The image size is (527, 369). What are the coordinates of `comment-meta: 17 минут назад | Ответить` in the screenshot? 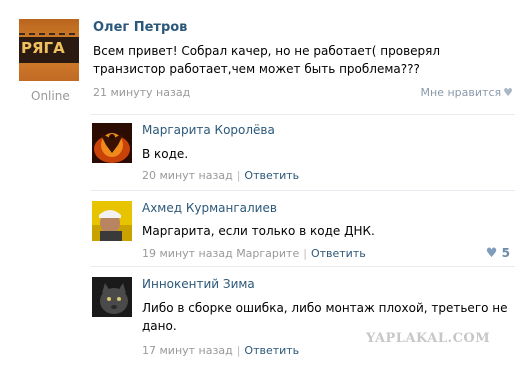 It's located at (220, 350).